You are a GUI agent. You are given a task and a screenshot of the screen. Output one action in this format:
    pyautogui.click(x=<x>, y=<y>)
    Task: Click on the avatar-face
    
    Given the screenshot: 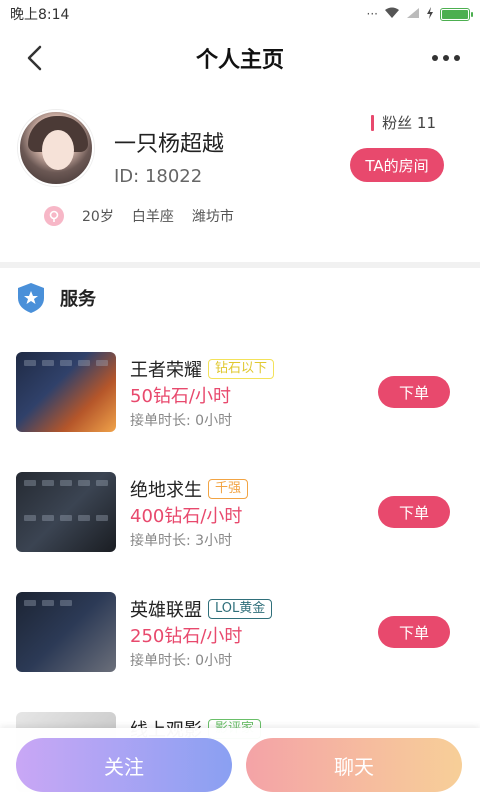 What is the action you would take?
    pyautogui.click(x=58, y=150)
    